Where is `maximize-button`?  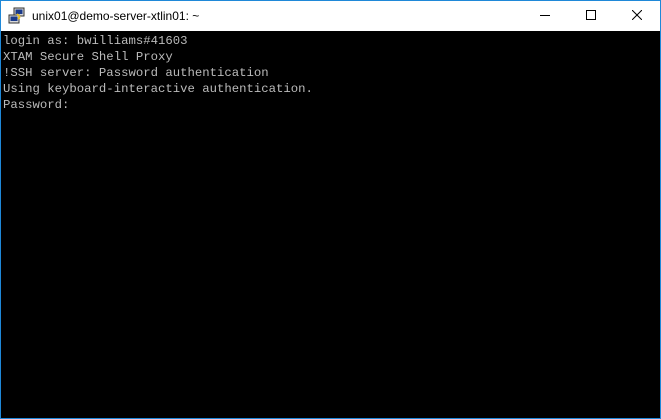 maximize-button is located at coordinates (591, 16).